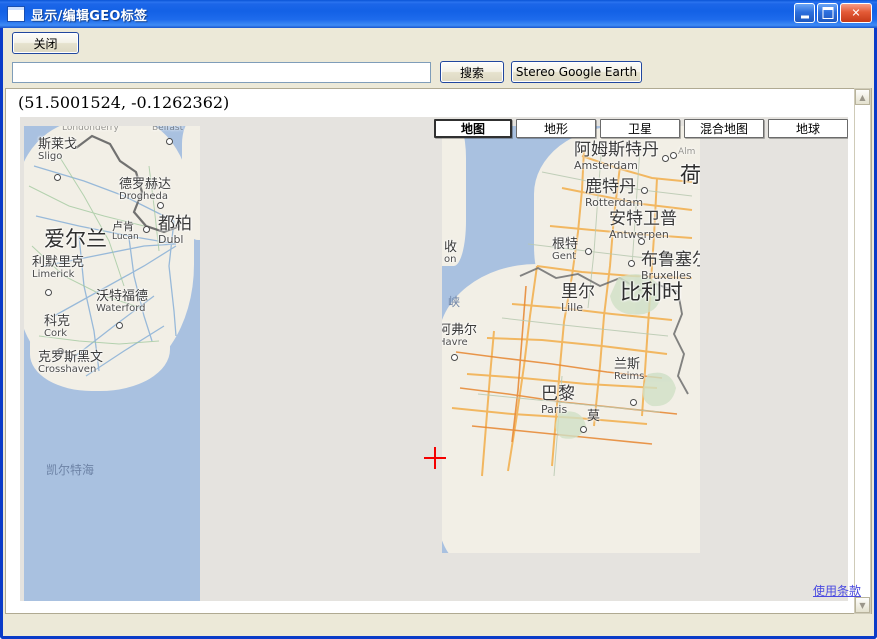 This screenshot has height=639, width=877. I want to click on city-dot-cork, so click(60, 351).